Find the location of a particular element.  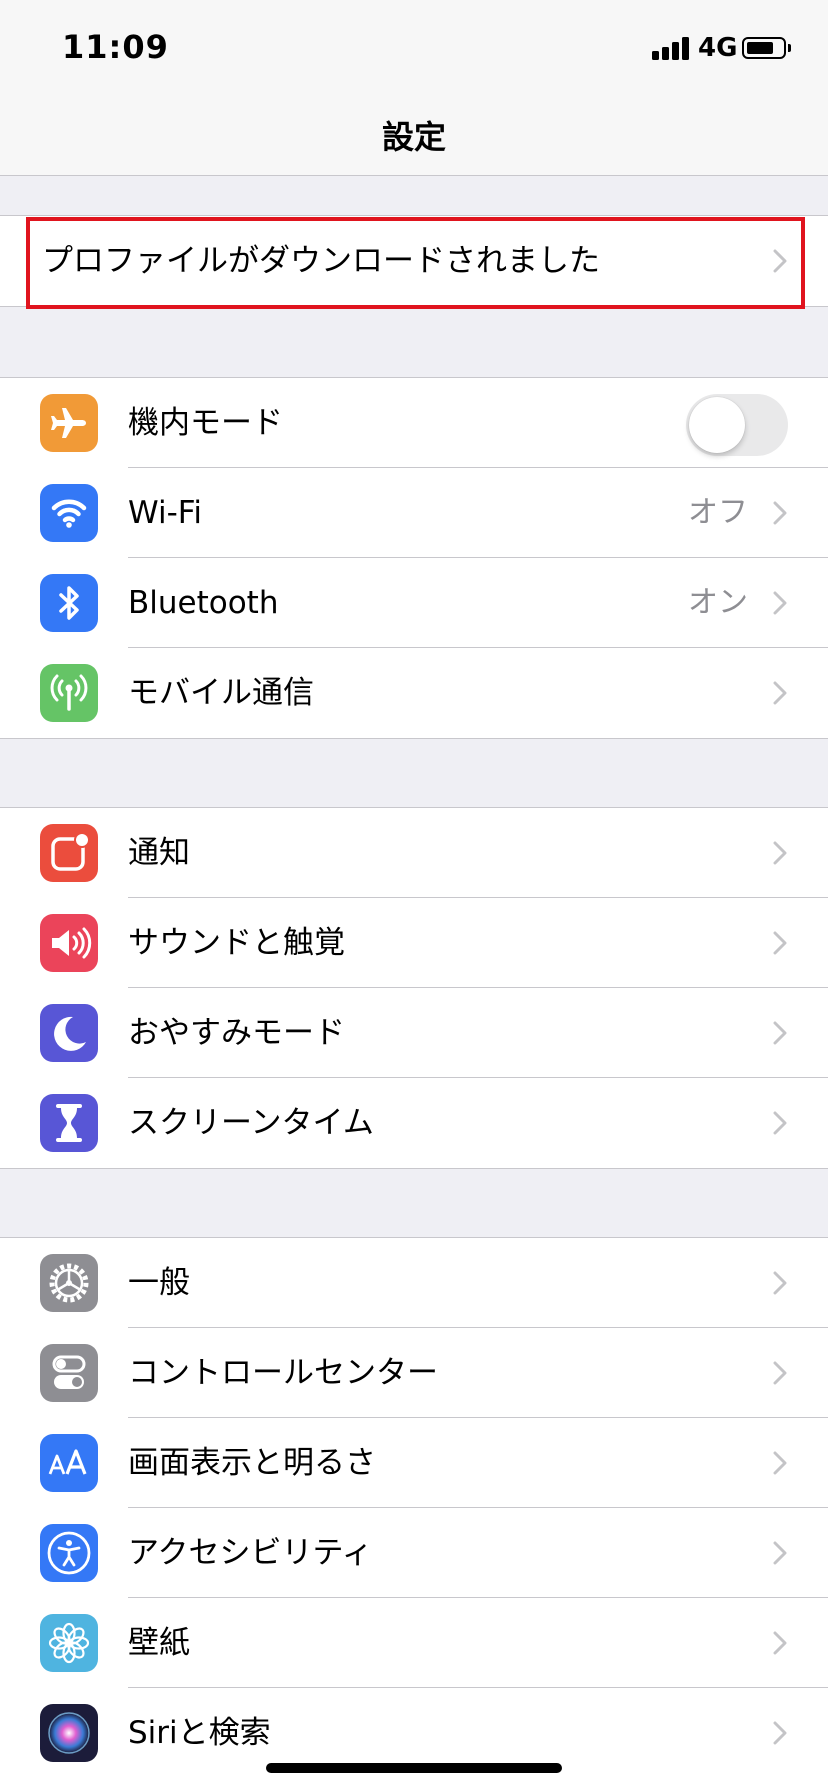

accessibility-row: アクセシビリティ is located at coordinates (414, 1553).